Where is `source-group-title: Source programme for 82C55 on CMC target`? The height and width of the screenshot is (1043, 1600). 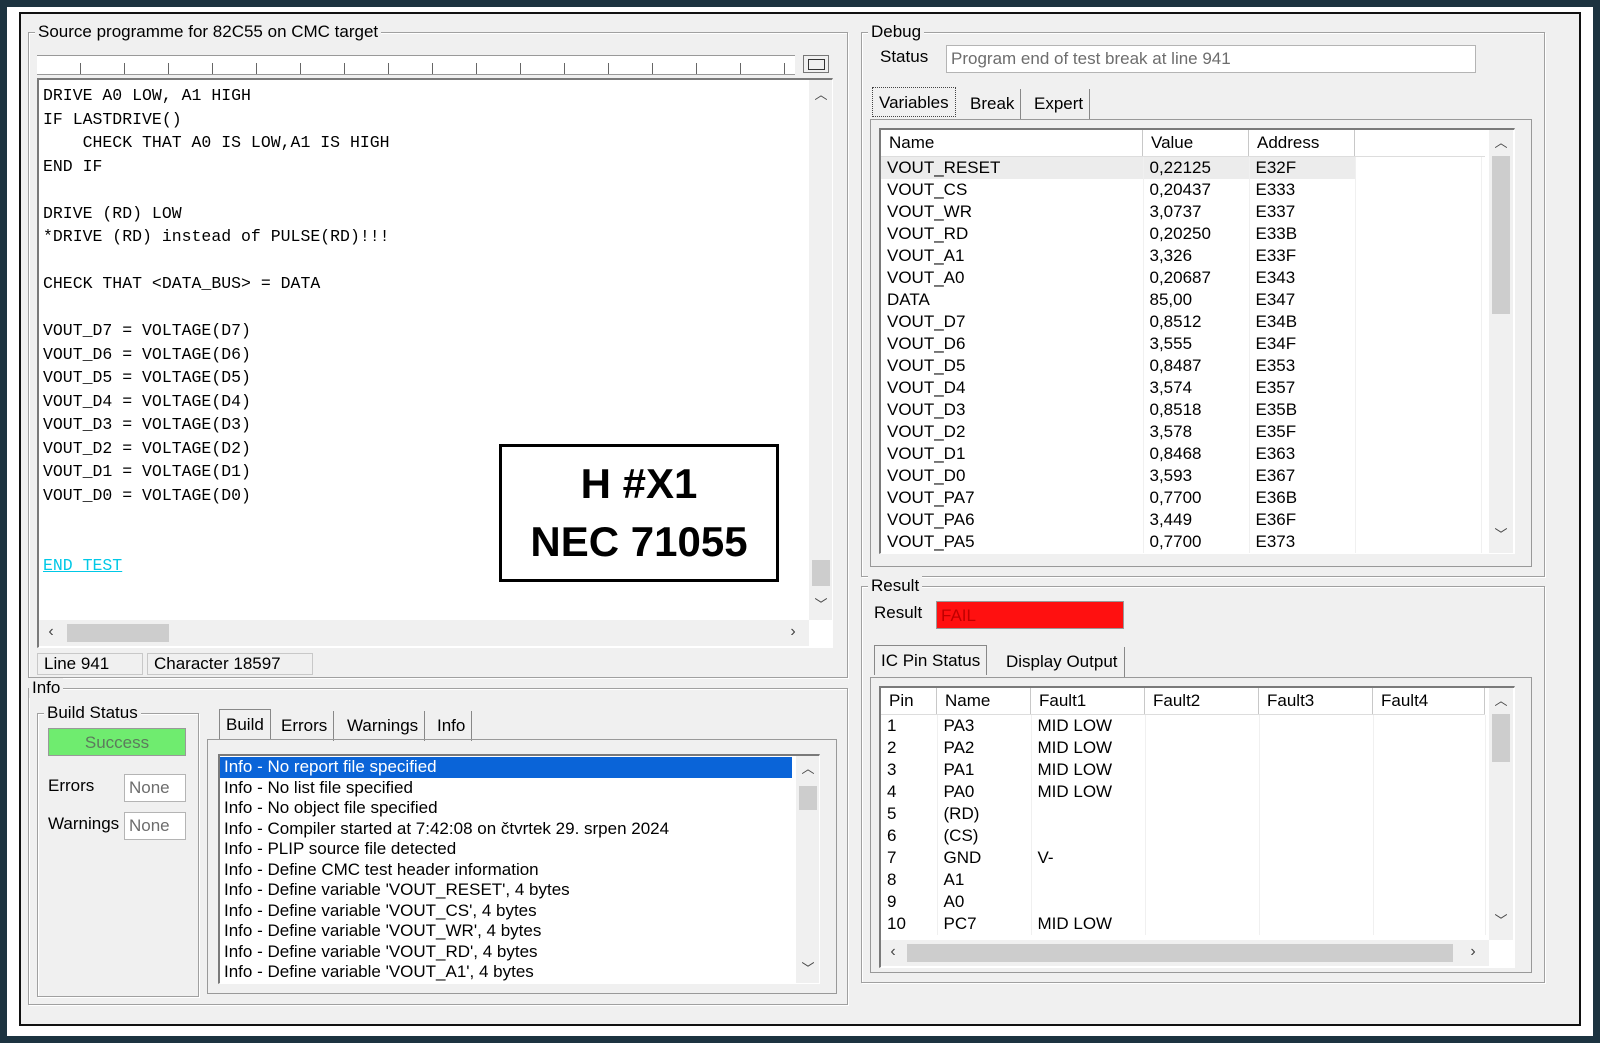
source-group-title: Source programme for 82C55 on CMC target is located at coordinates (208, 32).